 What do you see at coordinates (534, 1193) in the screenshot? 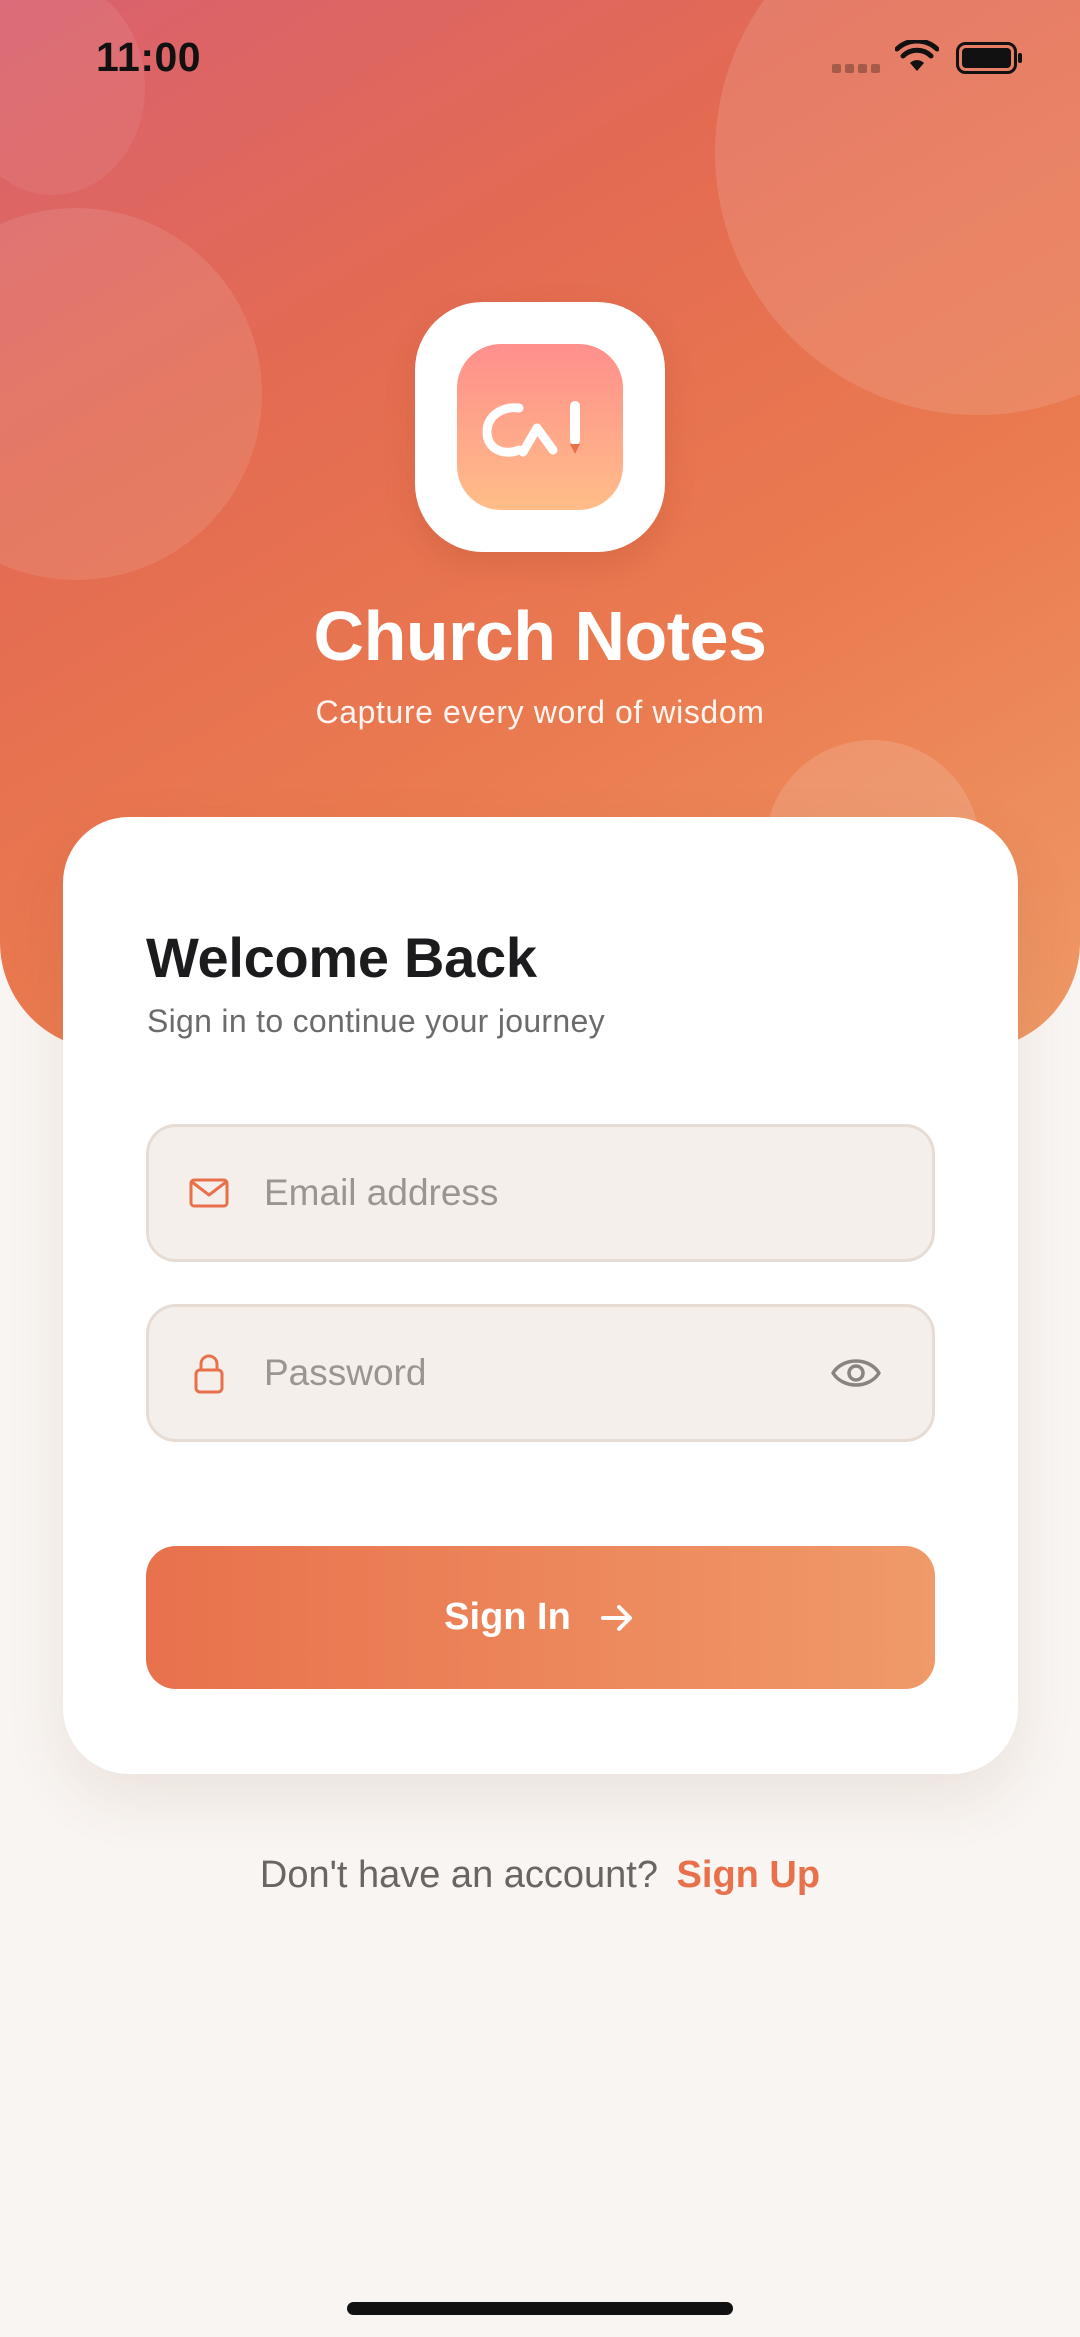
I see `email-input` at bounding box center [534, 1193].